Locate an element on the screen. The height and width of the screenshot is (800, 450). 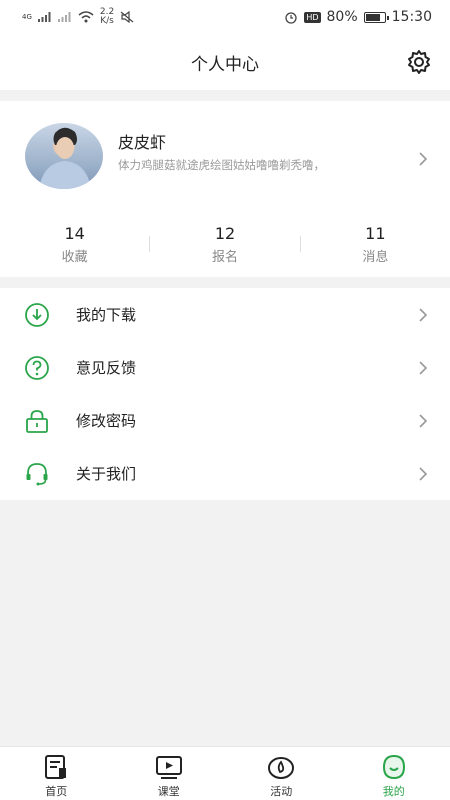
profile-icon is located at coordinates (393, 767).